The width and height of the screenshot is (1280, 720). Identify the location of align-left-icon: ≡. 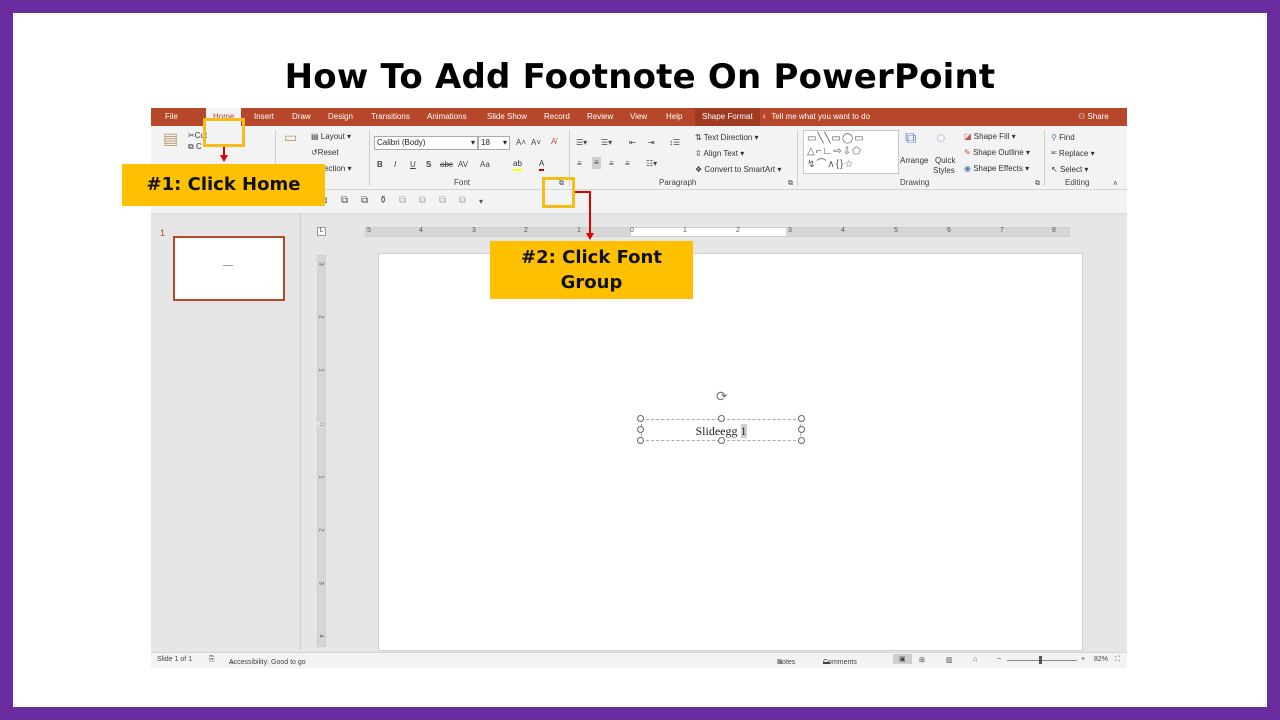
(579, 164).